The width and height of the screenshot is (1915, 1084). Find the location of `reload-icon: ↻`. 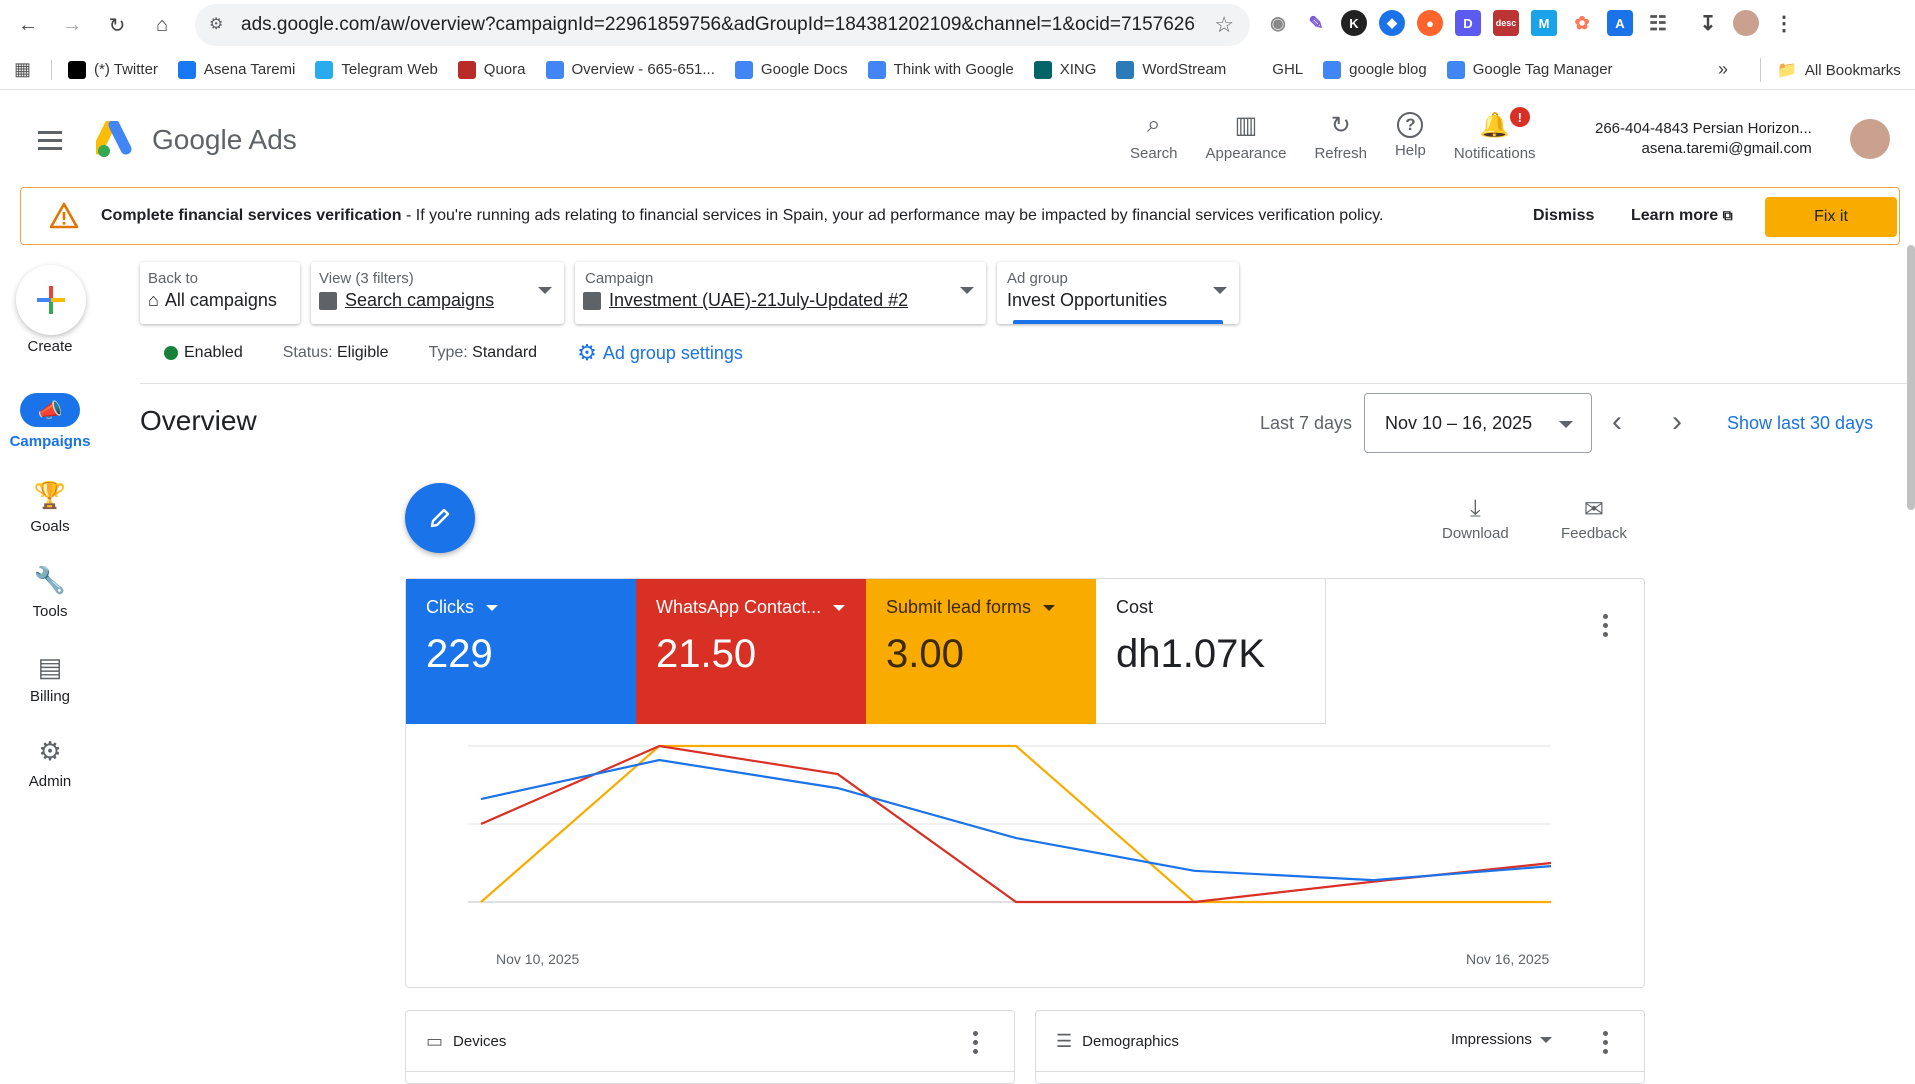

reload-icon: ↻ is located at coordinates (117, 25).